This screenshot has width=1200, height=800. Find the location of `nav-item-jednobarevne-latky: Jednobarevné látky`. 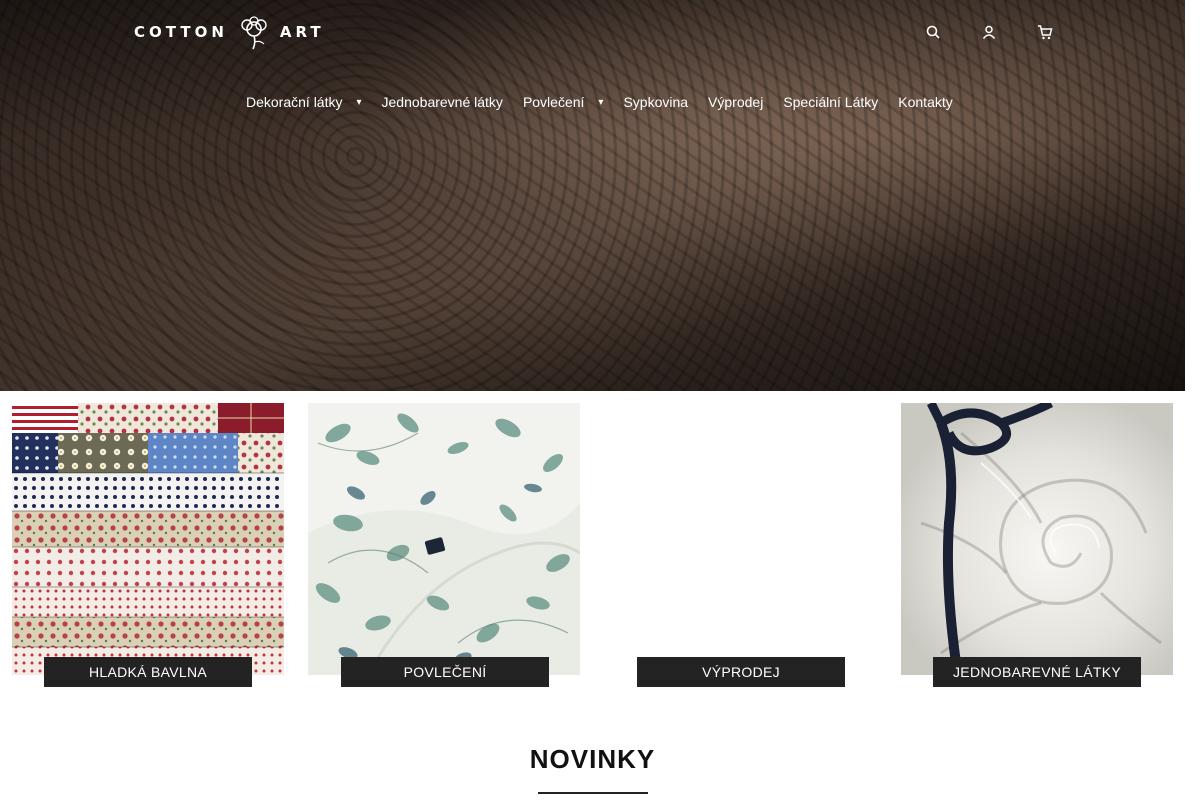

nav-item-jednobarevne-latky: Jednobarevné látky is located at coordinates (442, 102).